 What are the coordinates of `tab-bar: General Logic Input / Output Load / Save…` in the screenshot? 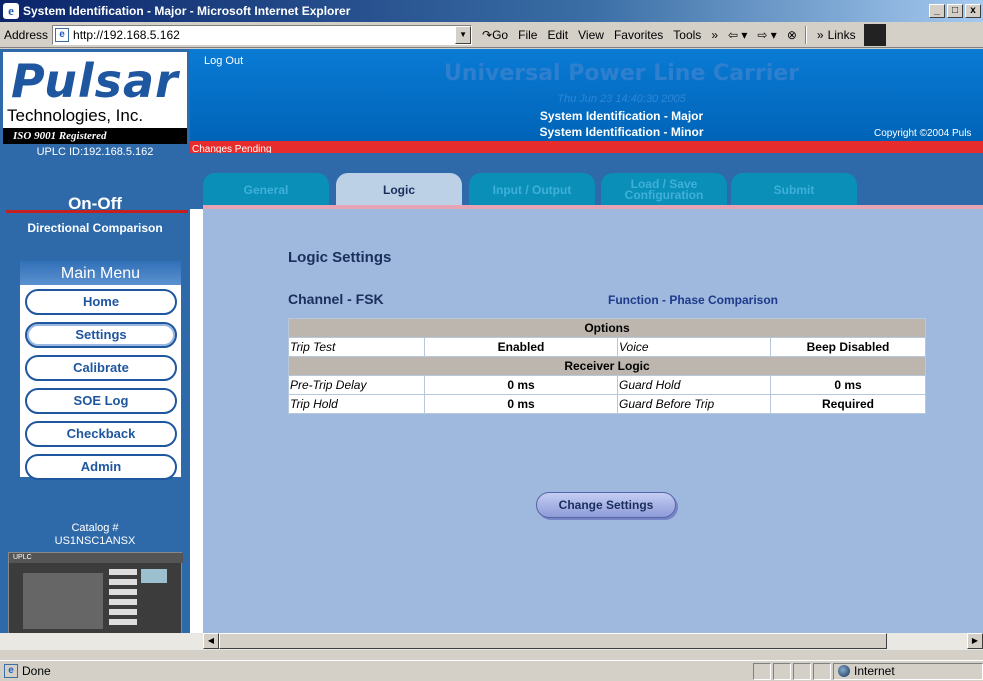 It's located at (586, 182).